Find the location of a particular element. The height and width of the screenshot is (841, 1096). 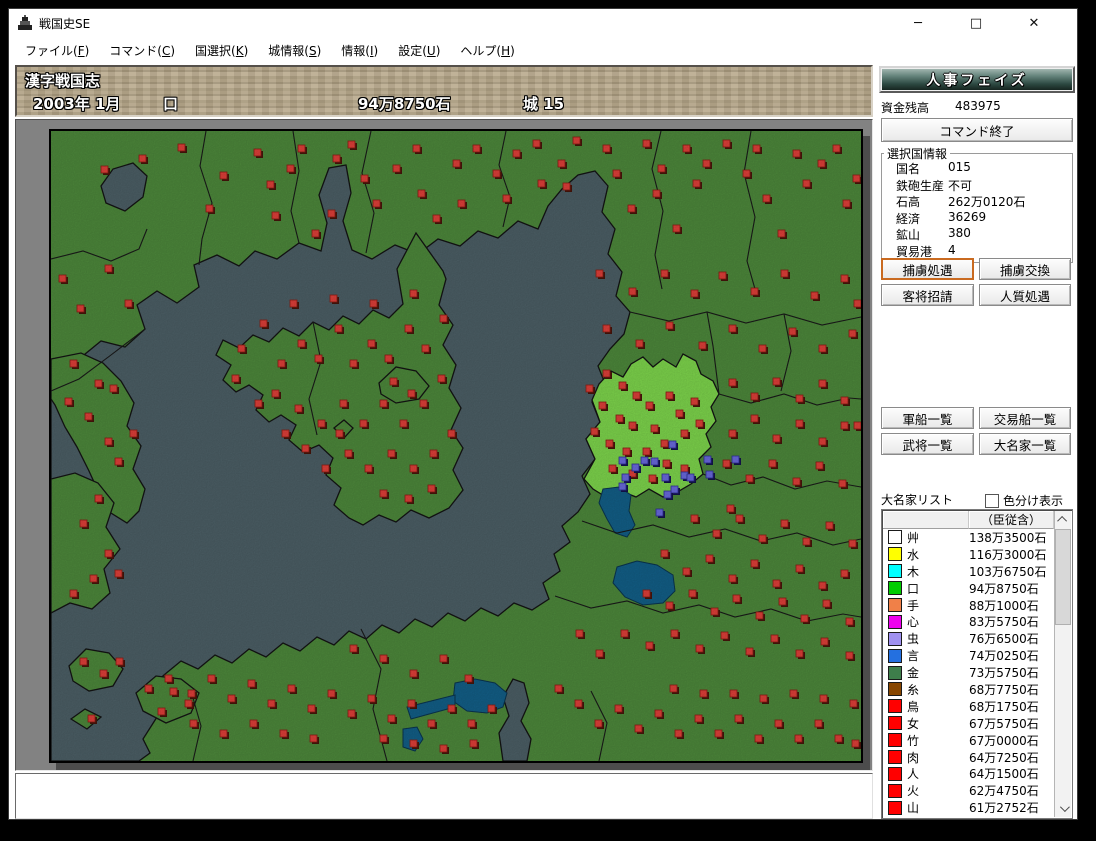

daimyo-column-header is located at coordinates (926, 520).